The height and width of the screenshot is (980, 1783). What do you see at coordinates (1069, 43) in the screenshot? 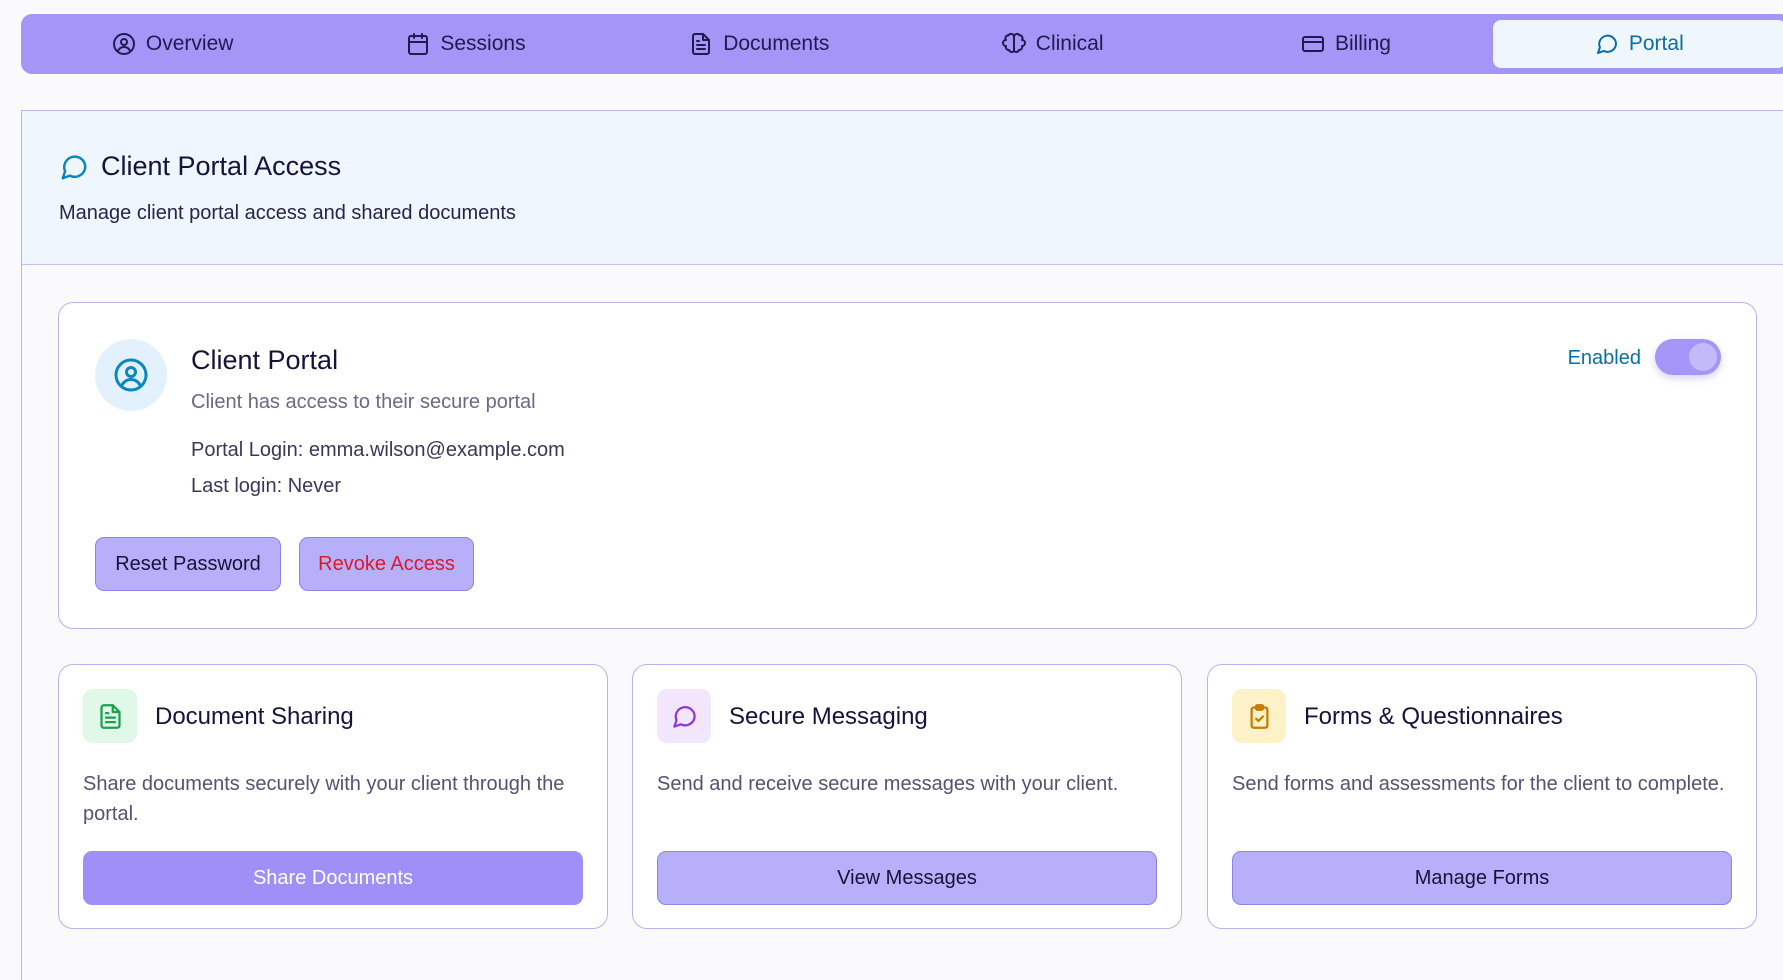
I see `tab-label: Clinical` at bounding box center [1069, 43].